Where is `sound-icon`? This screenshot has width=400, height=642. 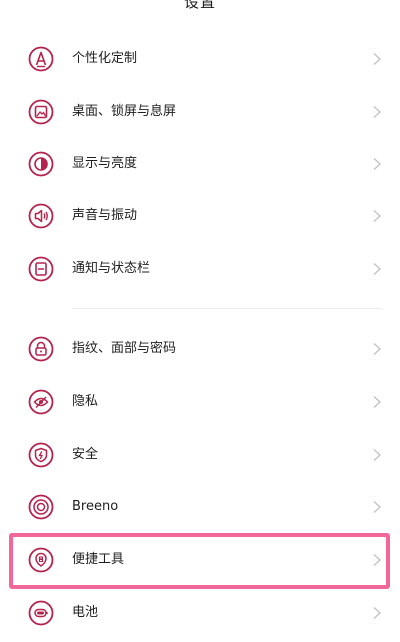 sound-icon is located at coordinates (41, 216).